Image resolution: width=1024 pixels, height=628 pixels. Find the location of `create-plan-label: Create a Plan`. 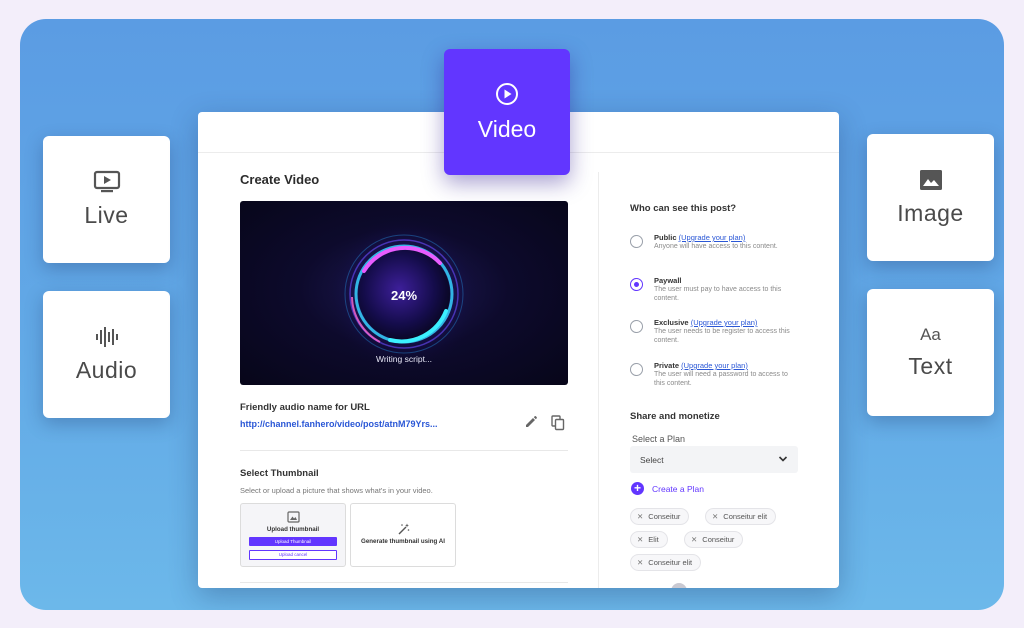

create-plan-label: Create a Plan is located at coordinates (678, 489).